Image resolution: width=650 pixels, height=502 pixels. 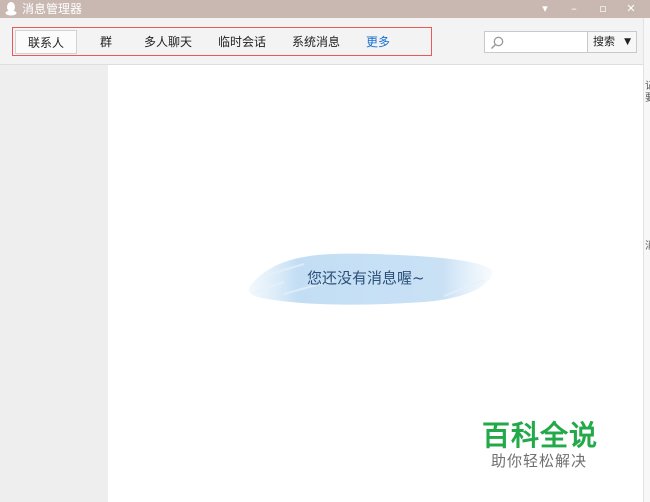 I want to click on edge-fragment: 消, so click(x=647, y=247).